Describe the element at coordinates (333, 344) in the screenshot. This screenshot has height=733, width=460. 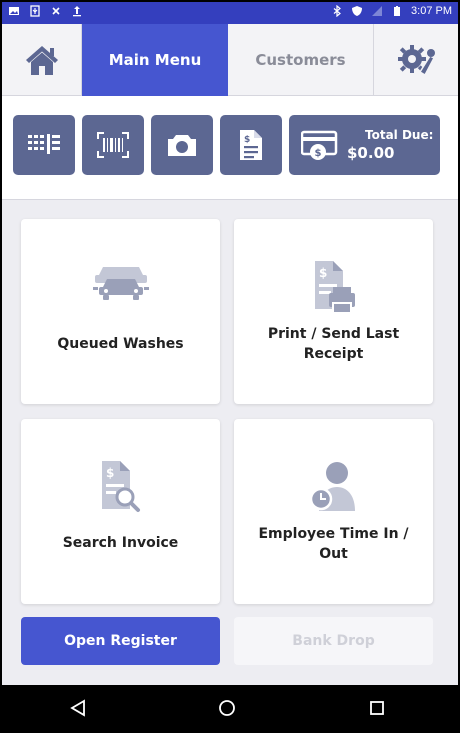
I see `print-send-receipt-label: Print / Send Last Receipt` at that location.